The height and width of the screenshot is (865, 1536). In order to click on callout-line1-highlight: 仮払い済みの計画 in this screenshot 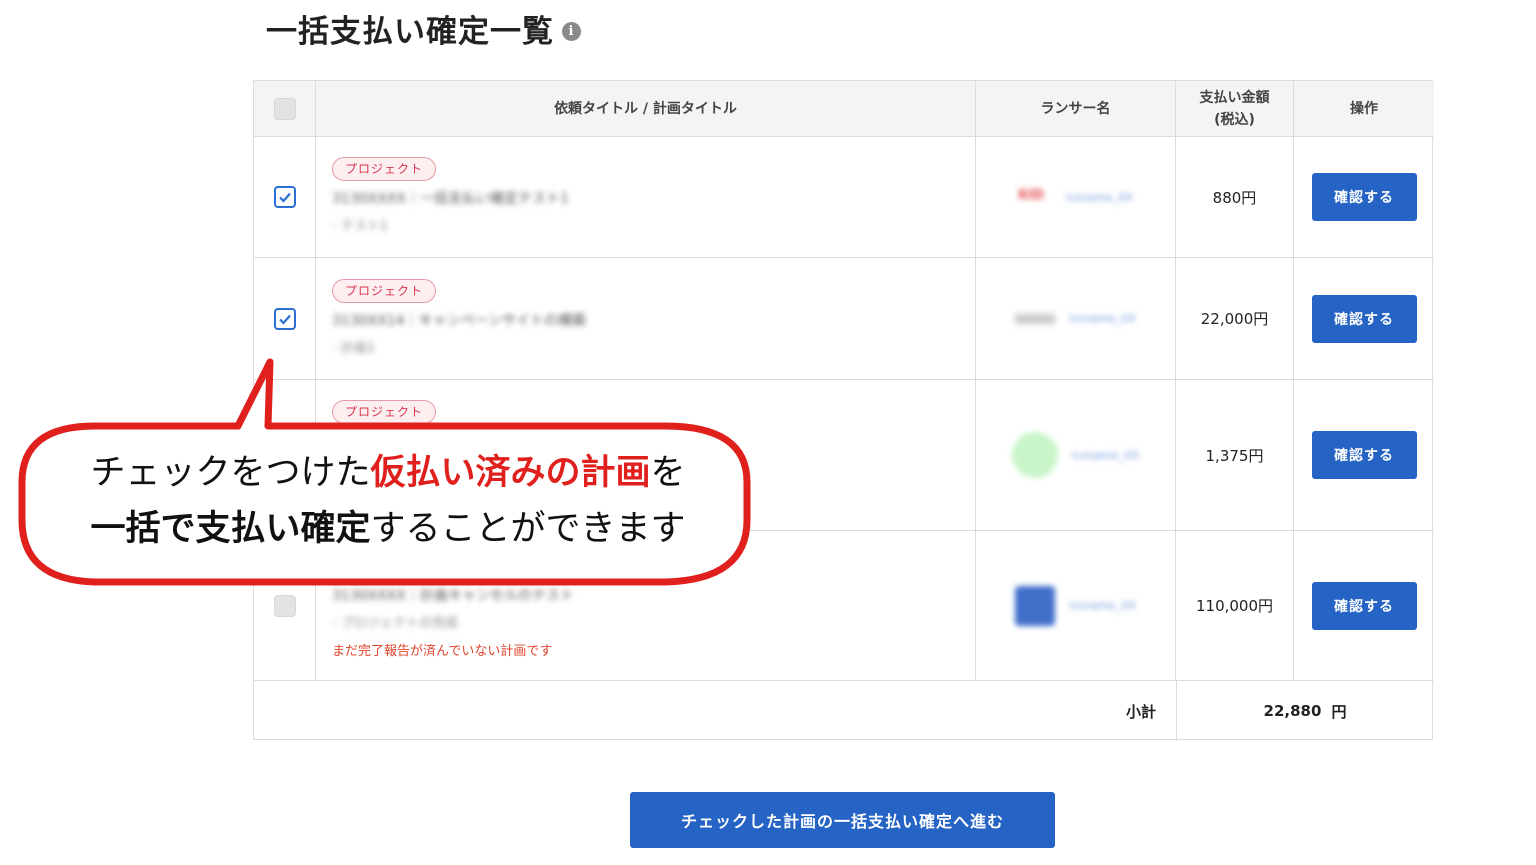, I will do `click(510, 473)`.